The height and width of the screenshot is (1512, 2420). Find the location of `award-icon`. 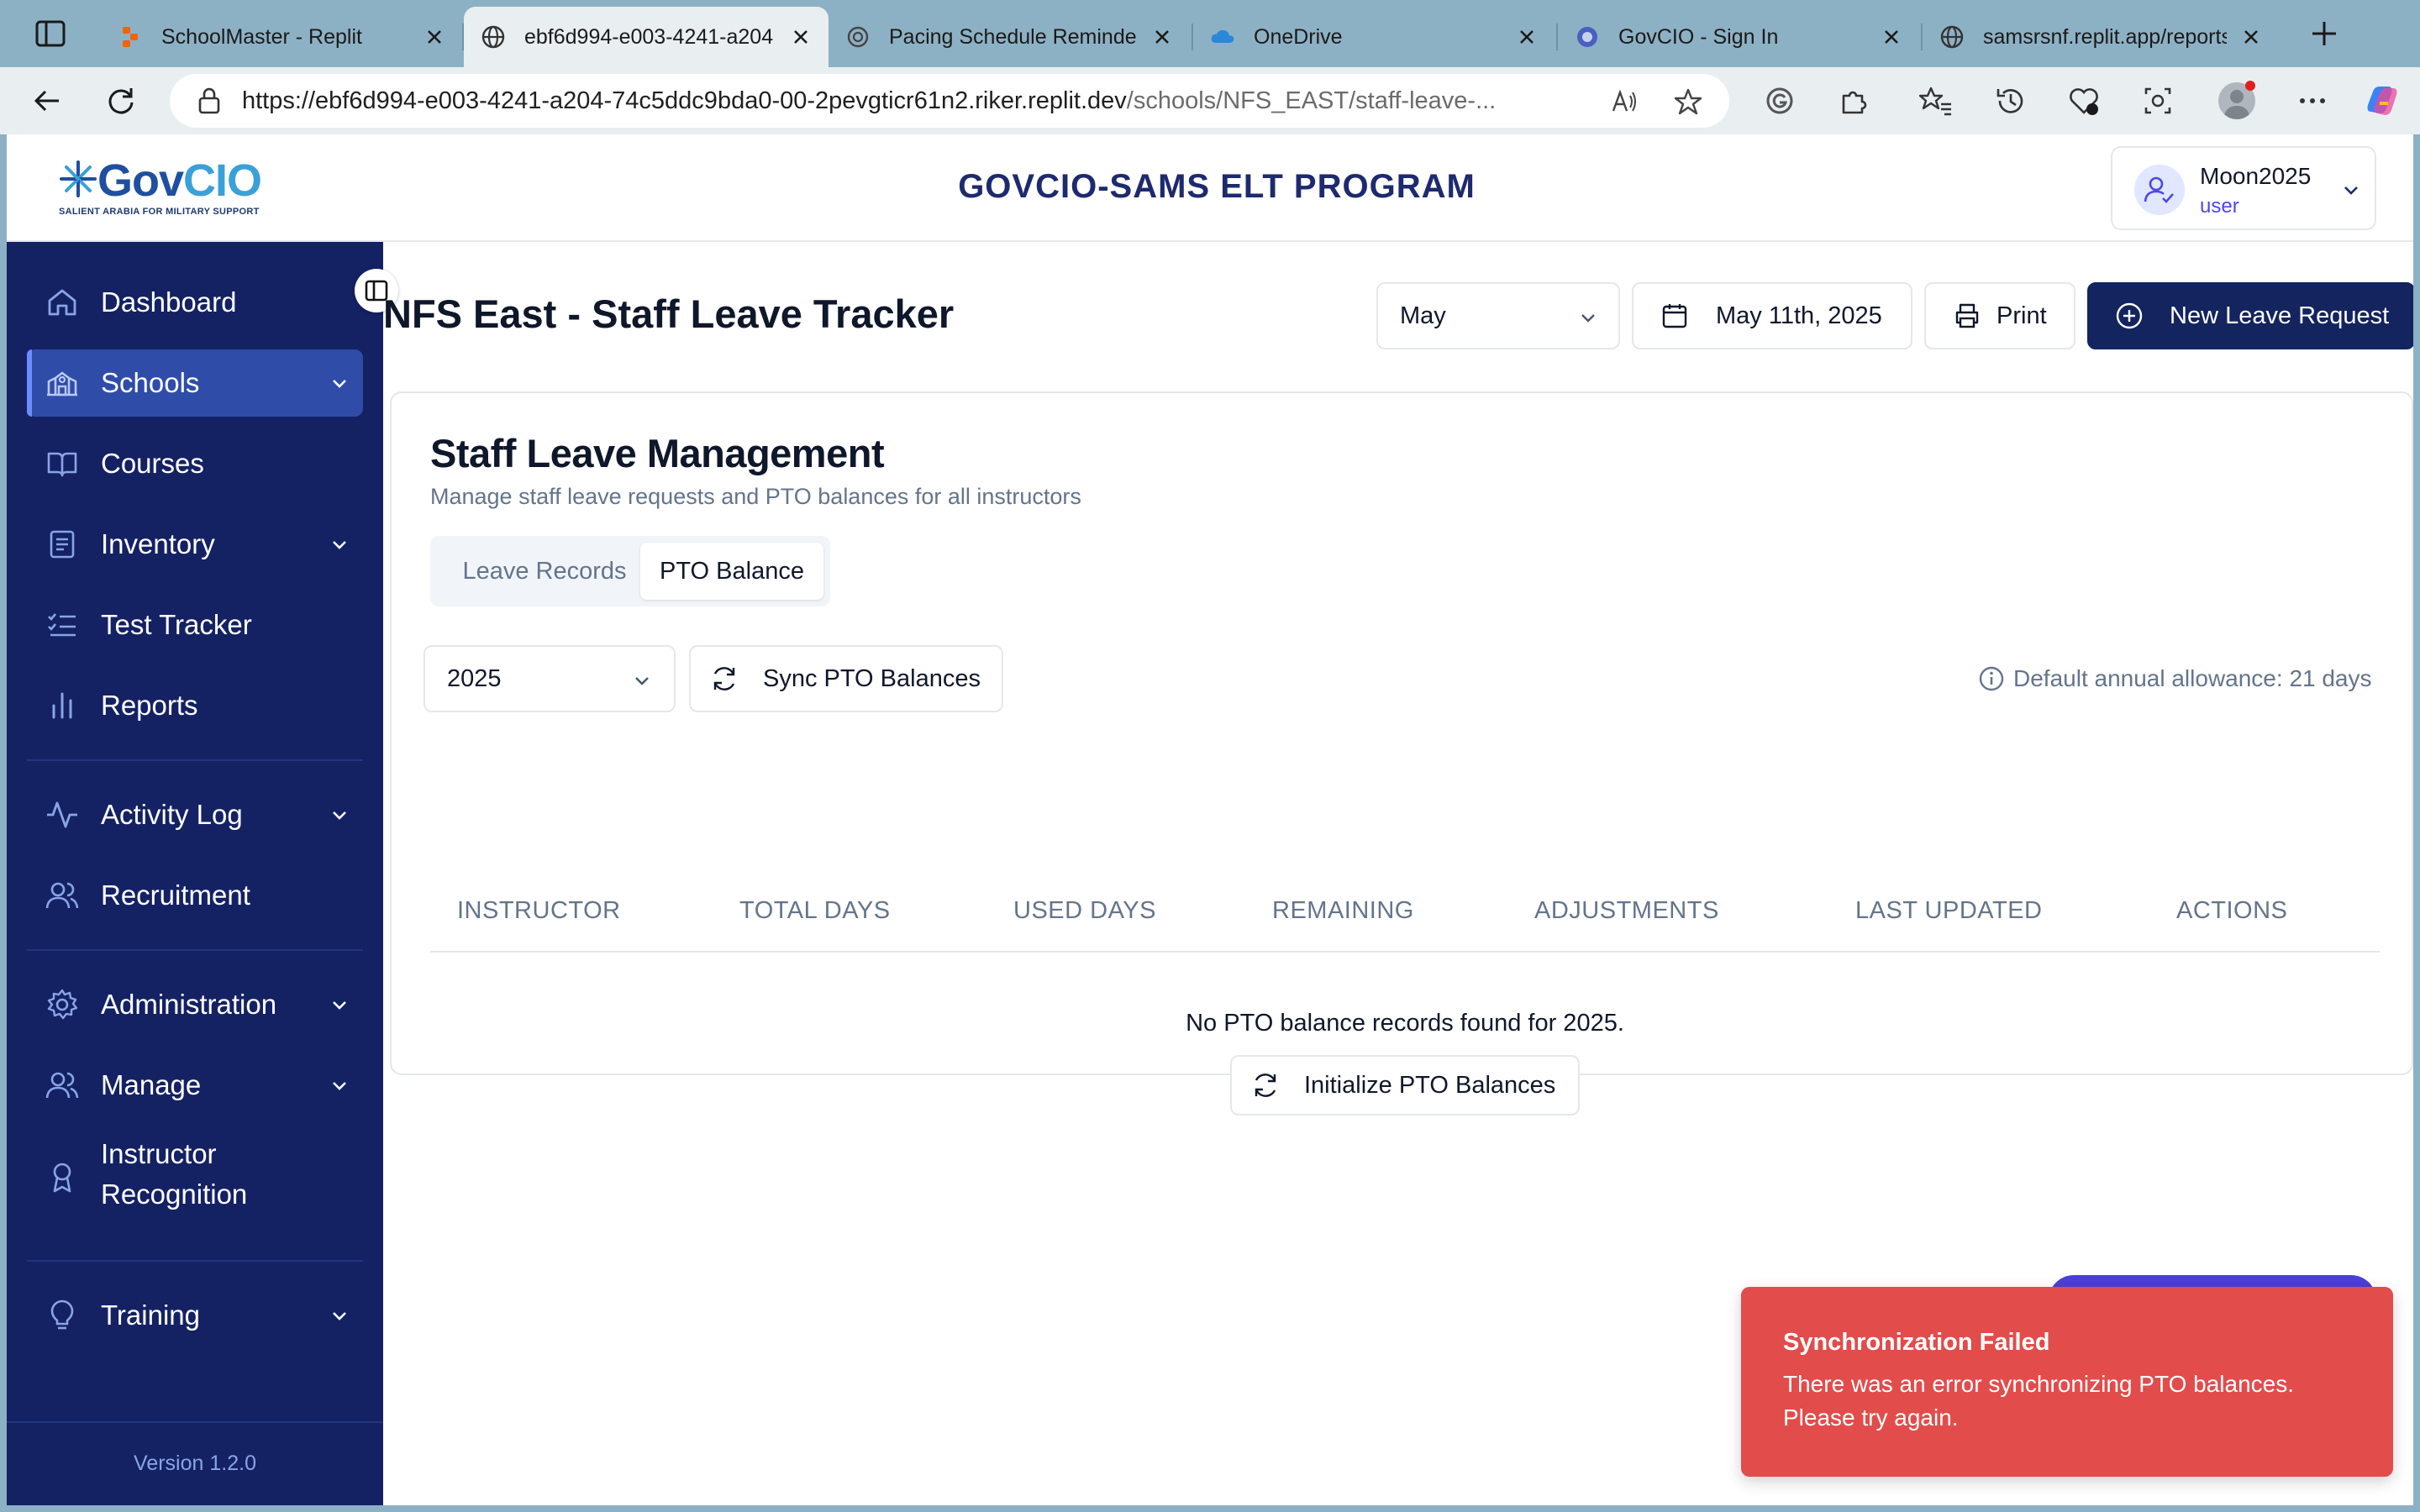

award-icon is located at coordinates (62, 1178).